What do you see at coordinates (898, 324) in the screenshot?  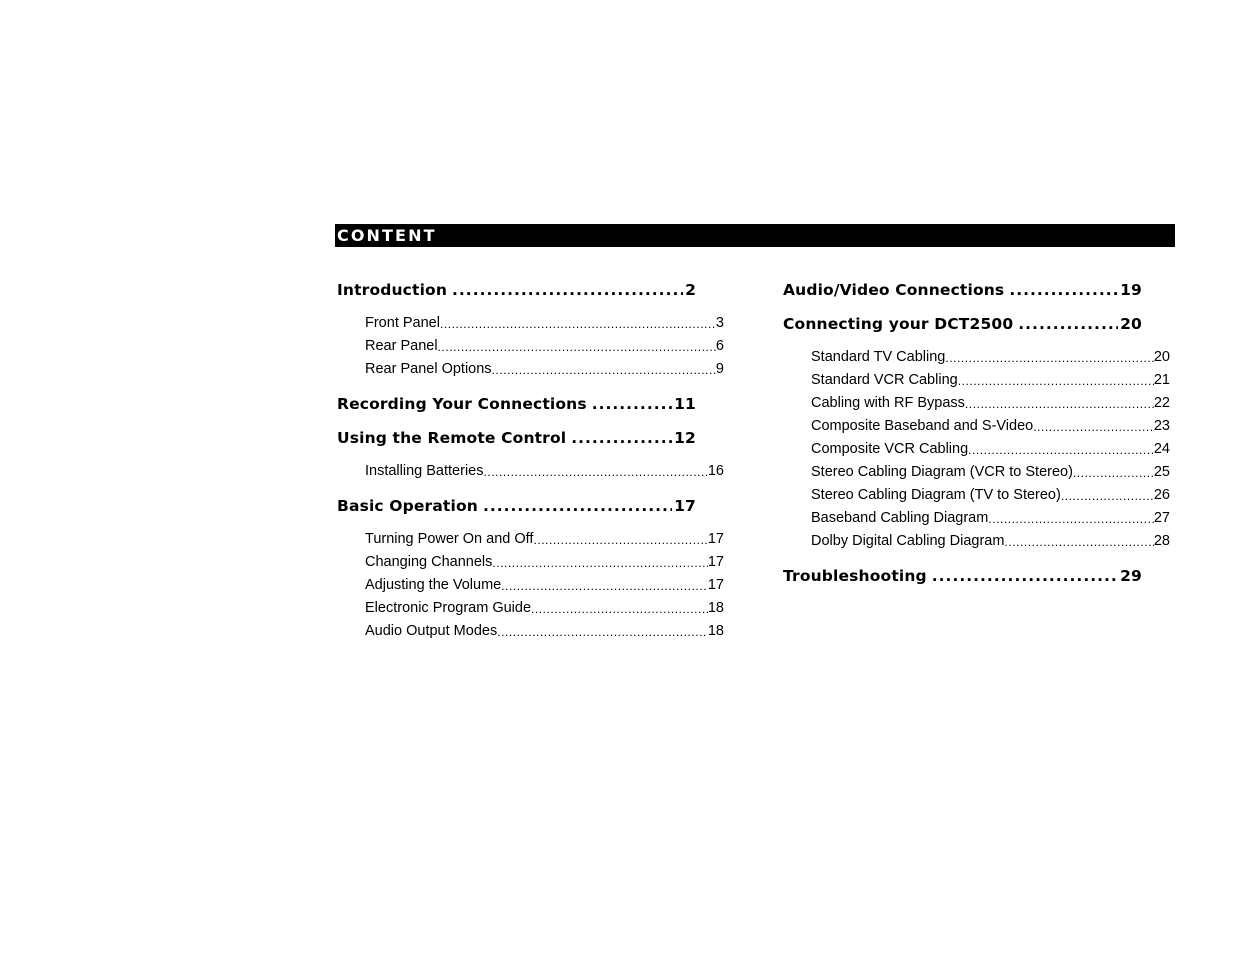 I see `toc-entry-label: Connecting your DCT2500` at bounding box center [898, 324].